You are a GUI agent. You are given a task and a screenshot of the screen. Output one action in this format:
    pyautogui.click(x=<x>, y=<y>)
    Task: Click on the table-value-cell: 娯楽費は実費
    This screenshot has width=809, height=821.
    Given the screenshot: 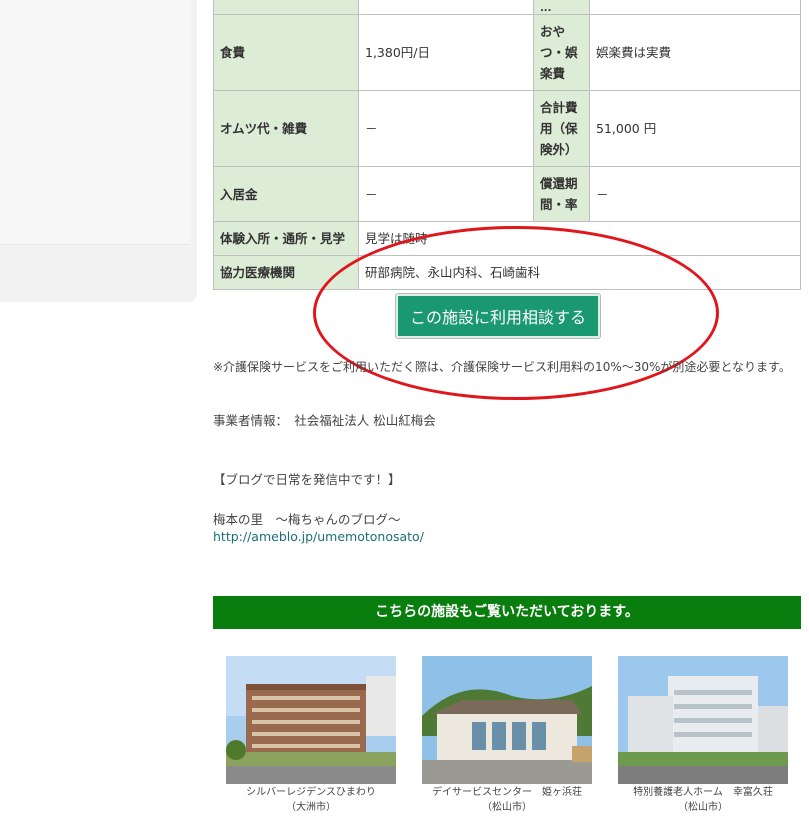 What is the action you would take?
    pyautogui.click(x=695, y=52)
    